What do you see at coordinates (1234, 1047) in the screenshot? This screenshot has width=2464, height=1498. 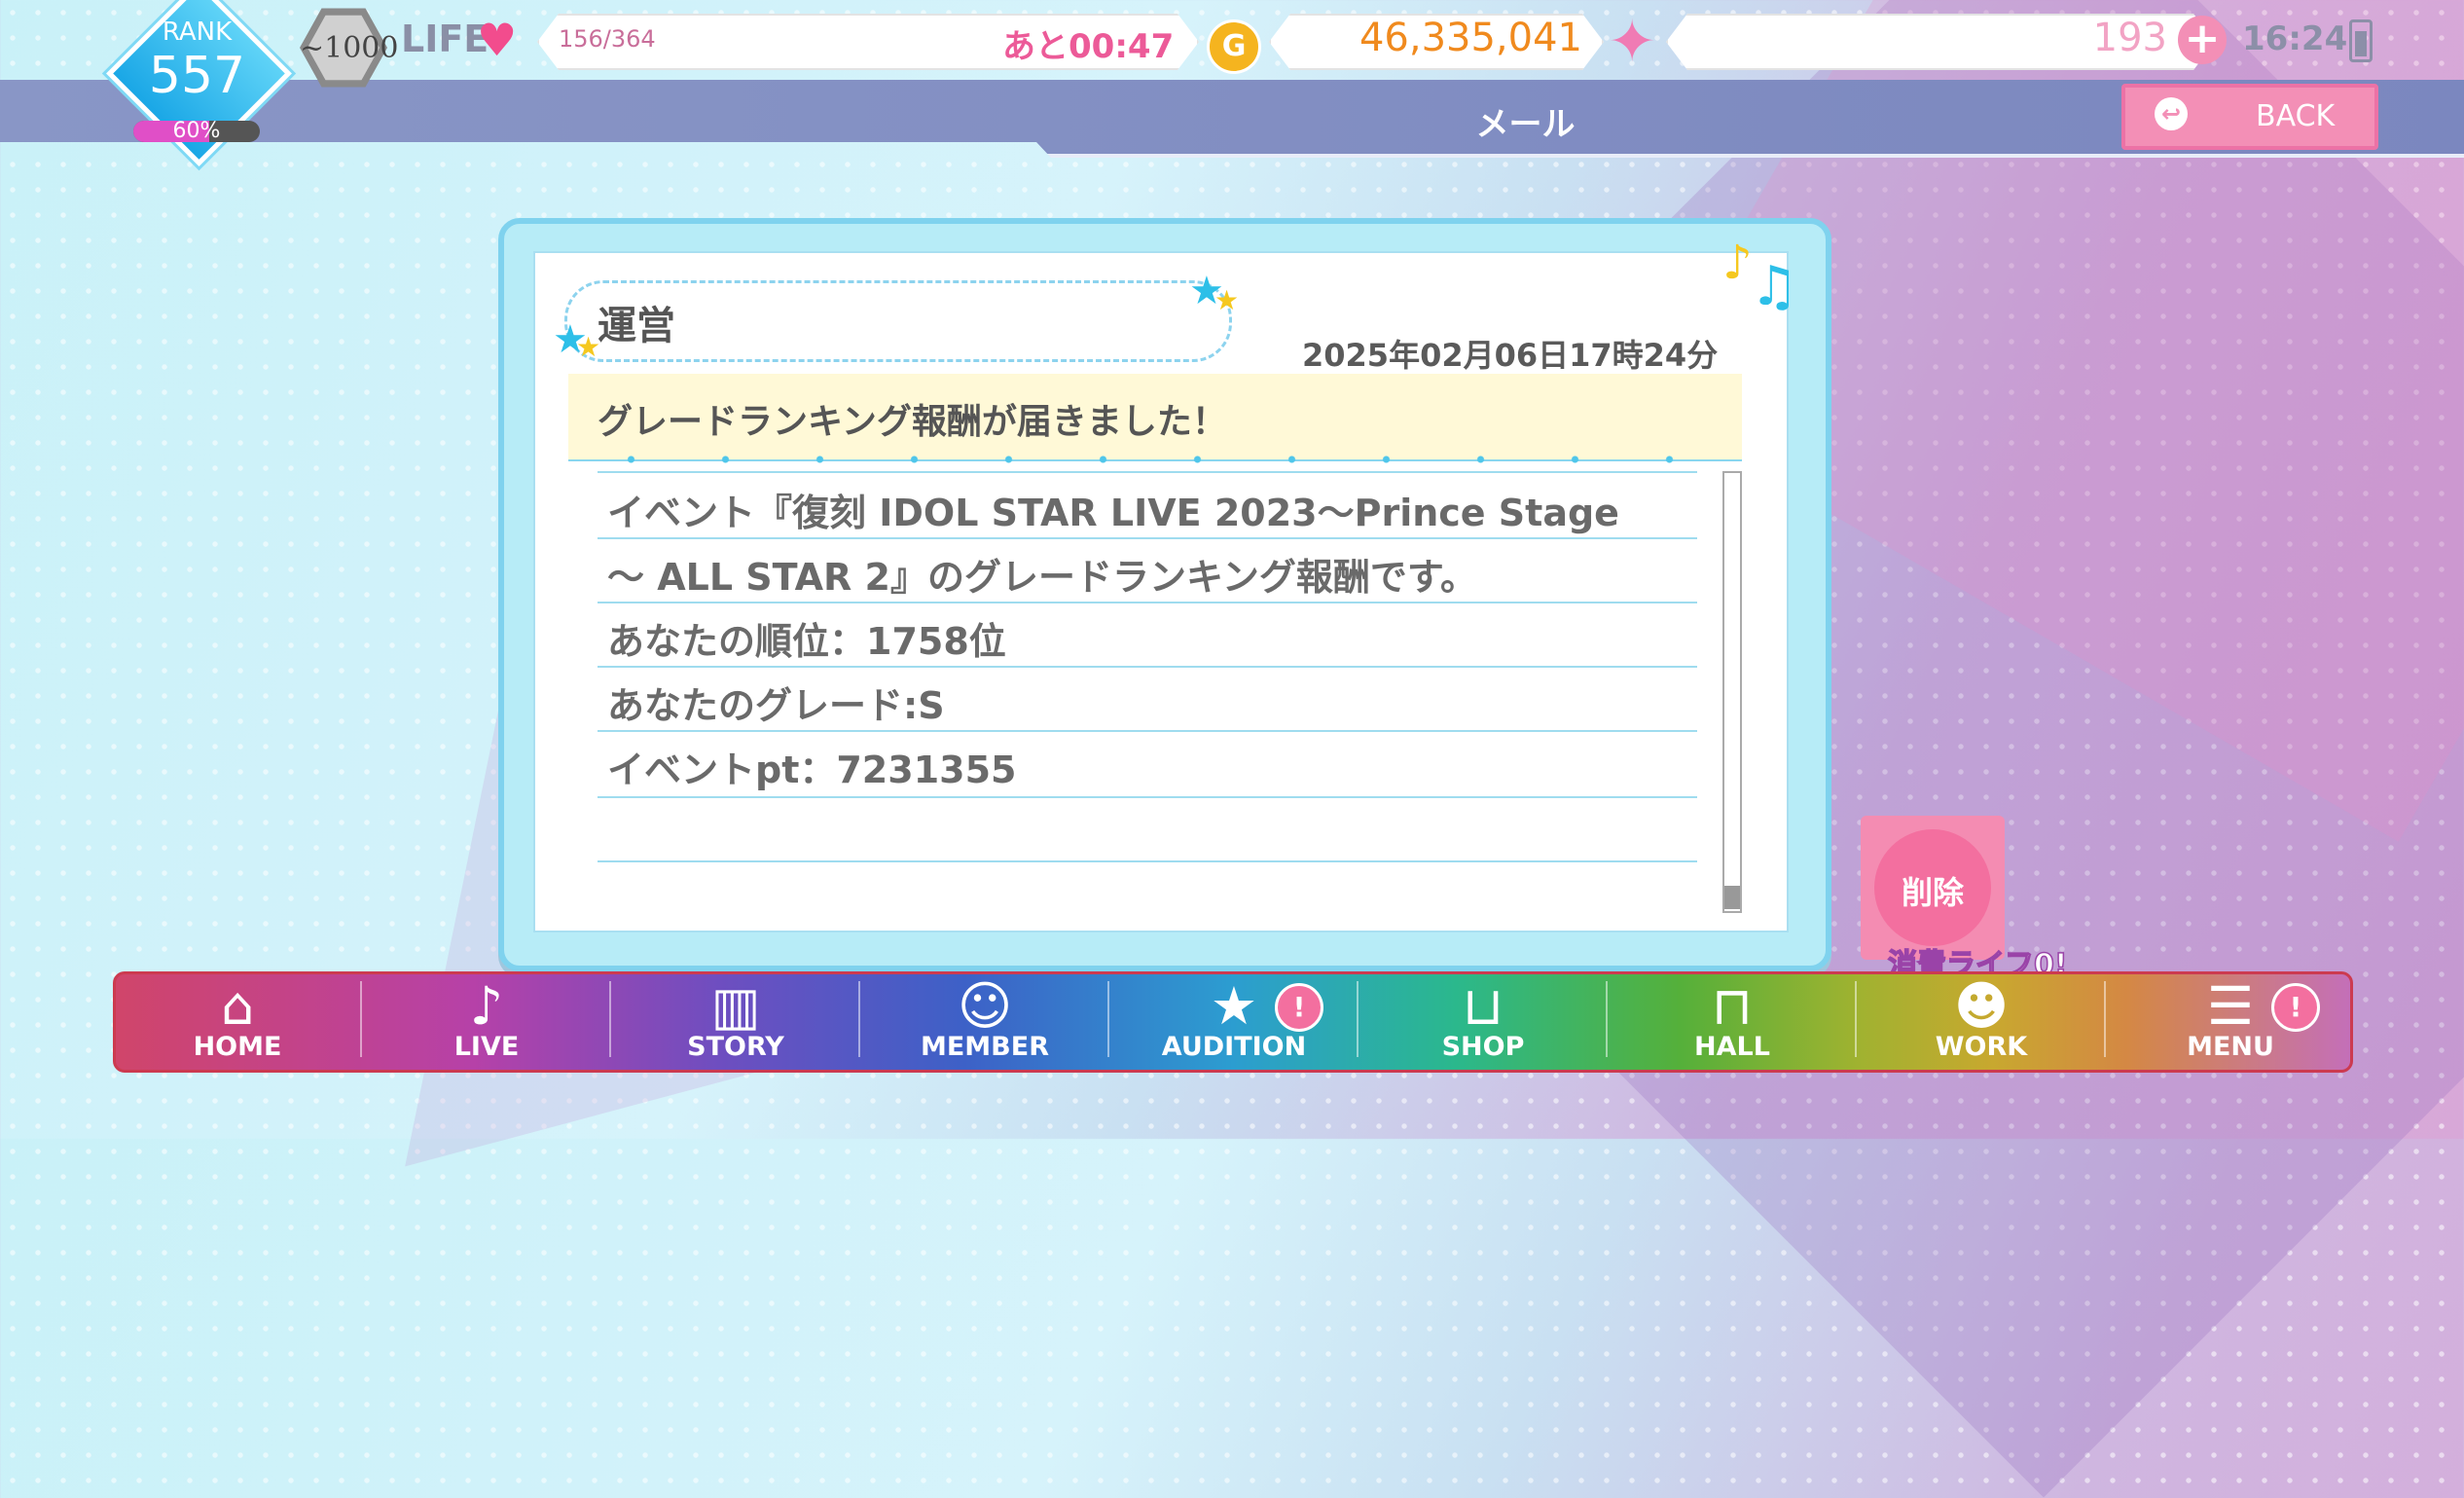 I see `nav-label: AUDITION` at bounding box center [1234, 1047].